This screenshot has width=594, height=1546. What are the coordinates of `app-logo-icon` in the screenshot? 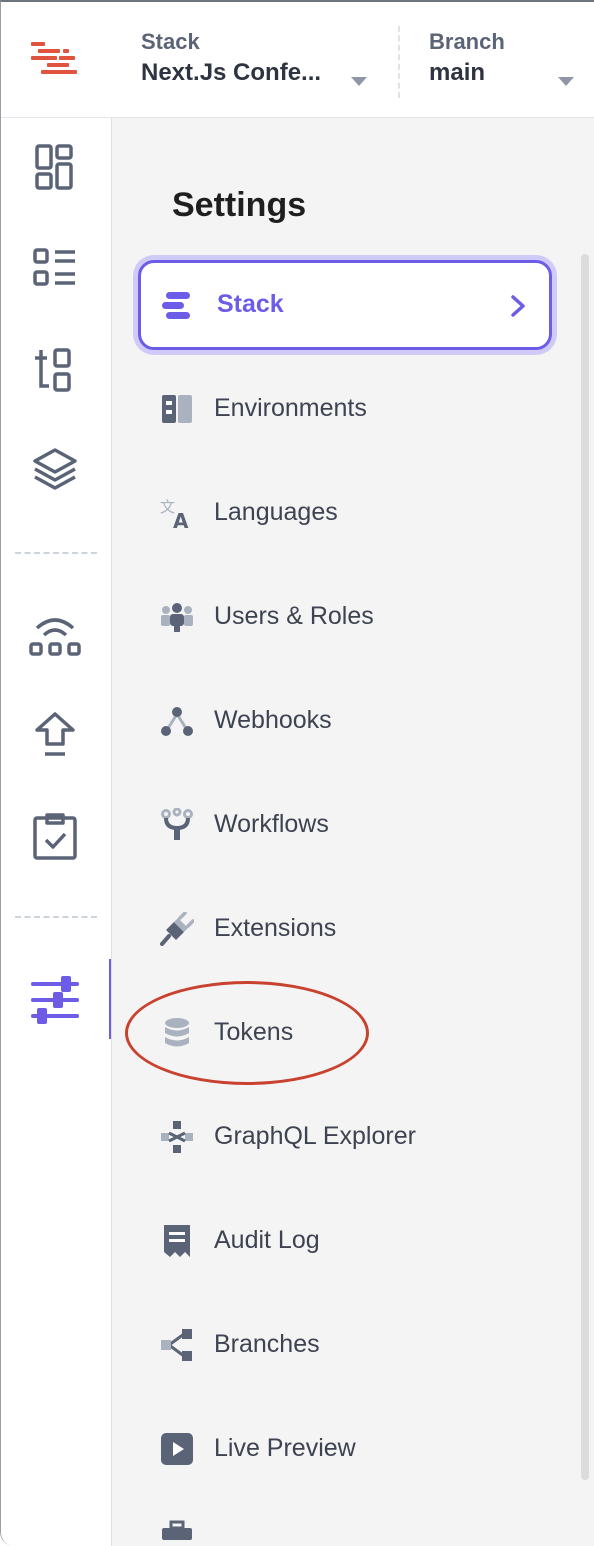 It's located at (55, 60).